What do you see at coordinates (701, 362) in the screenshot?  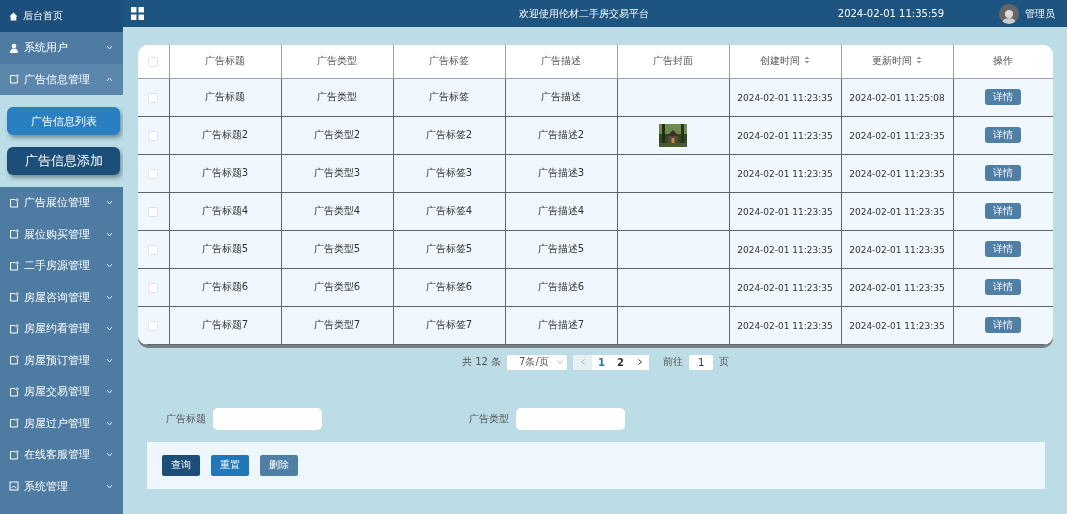 I see `goto-page-field: 1` at bounding box center [701, 362].